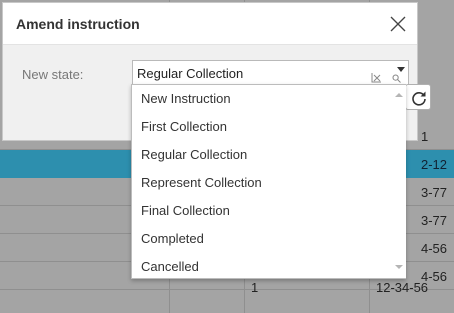 This screenshot has width=454, height=313. Describe the element at coordinates (261, 211) in the screenshot. I see `option-final-collection: Final Collection` at that location.